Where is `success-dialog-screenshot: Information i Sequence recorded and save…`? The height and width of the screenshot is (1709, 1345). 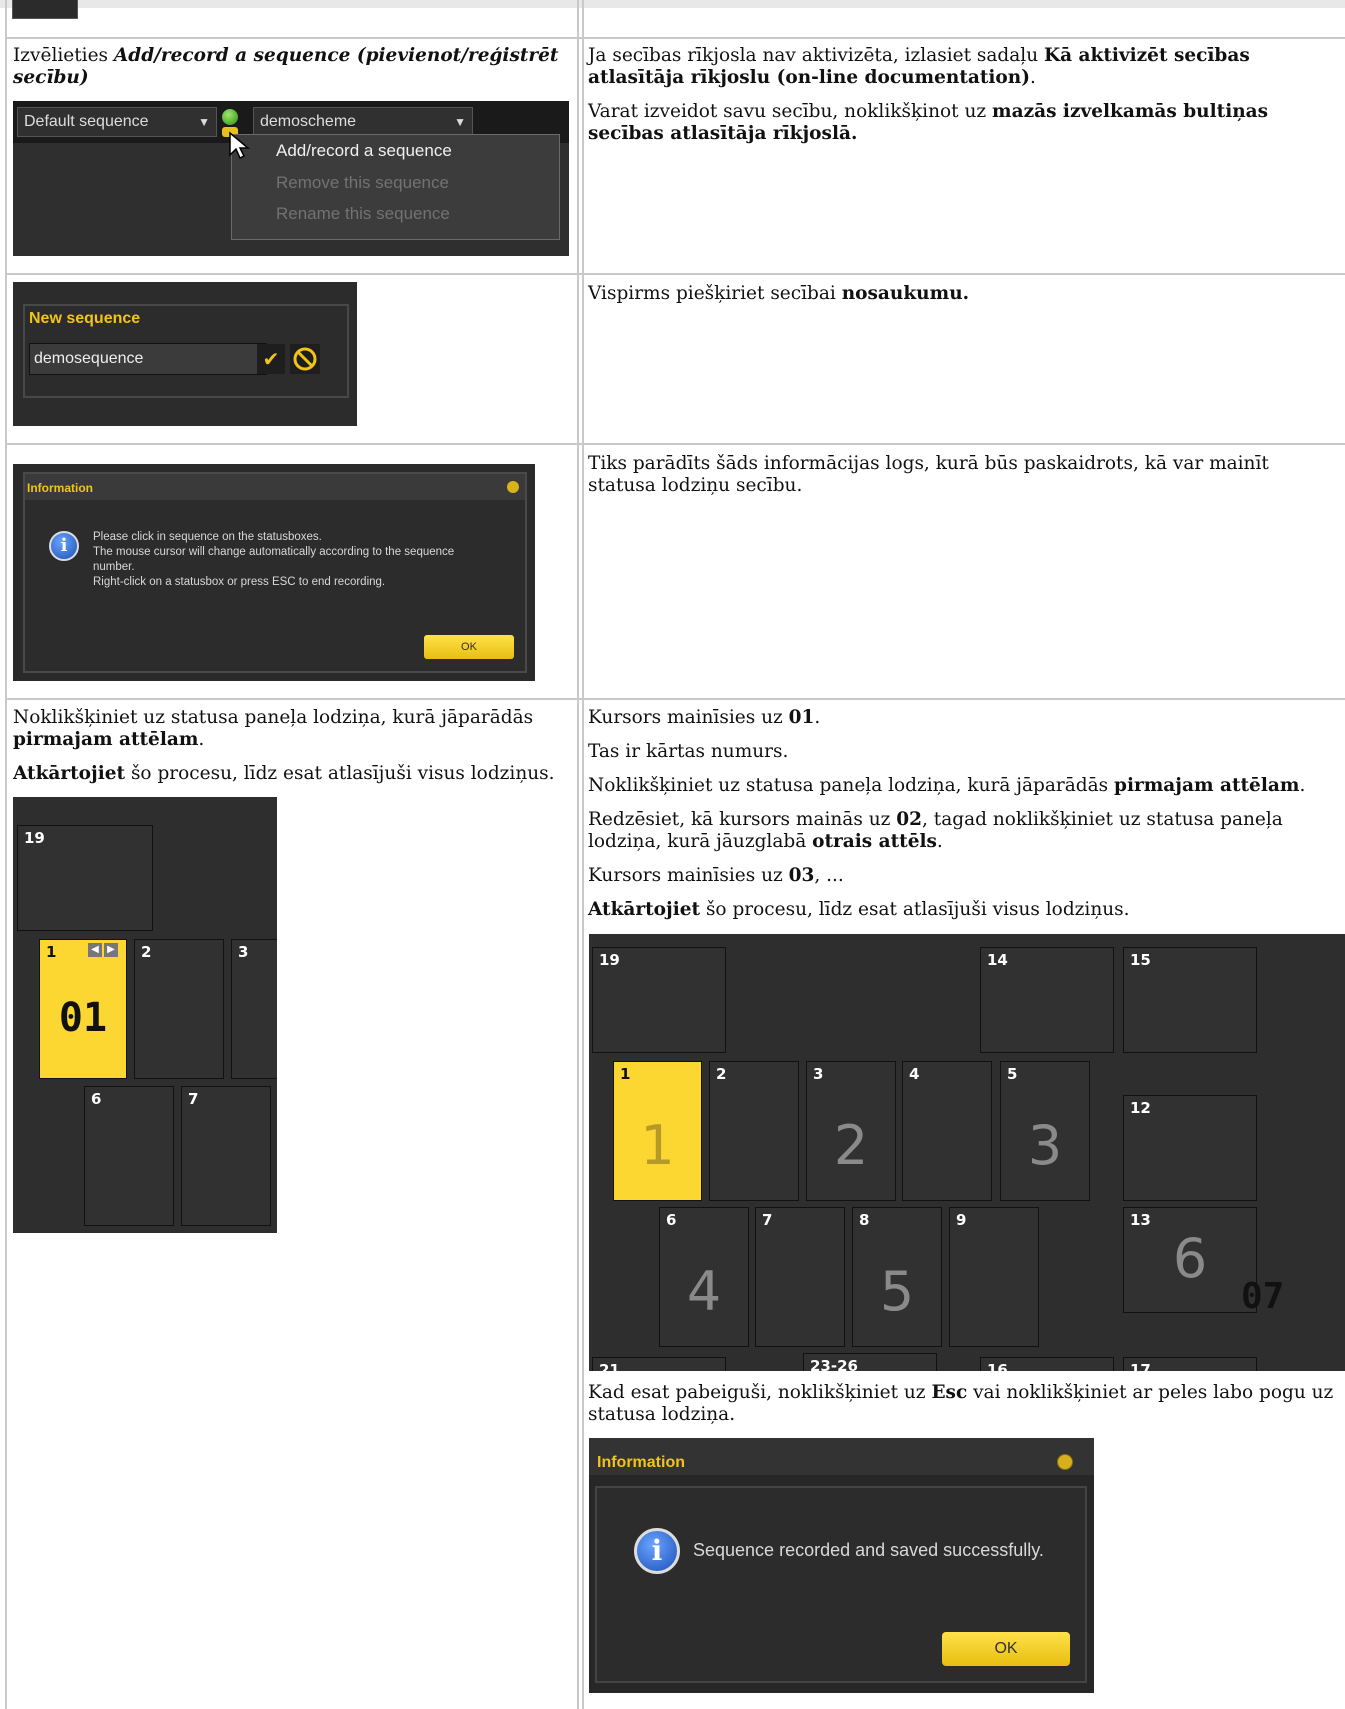 success-dialog-screenshot: Information i Sequence recorded and save… is located at coordinates (841, 1565).